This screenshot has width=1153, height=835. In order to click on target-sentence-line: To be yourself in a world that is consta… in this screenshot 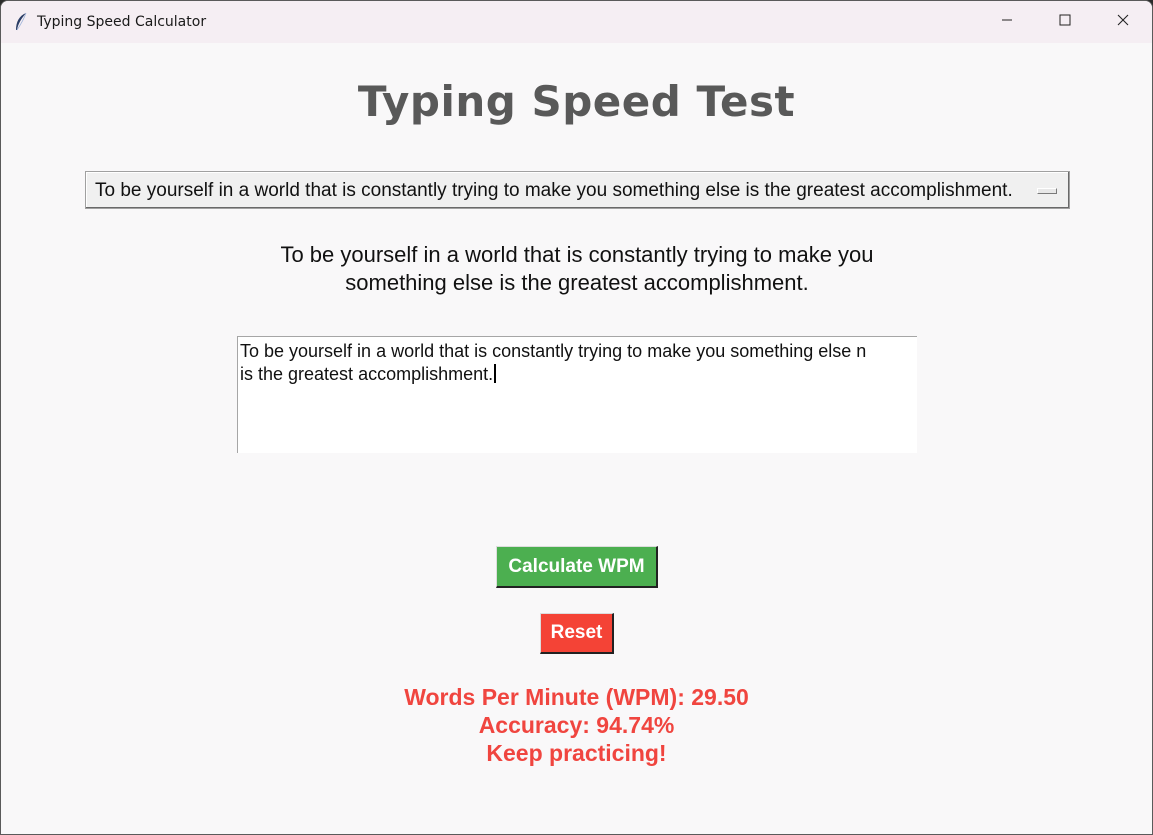, I will do `click(577, 254)`.